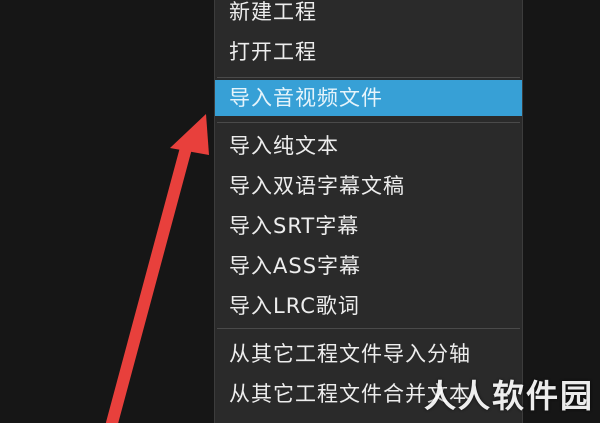 The width and height of the screenshot is (600, 423). Describe the element at coordinates (508, 396) in the screenshot. I see `watermark-text: 人人软件园` at that location.